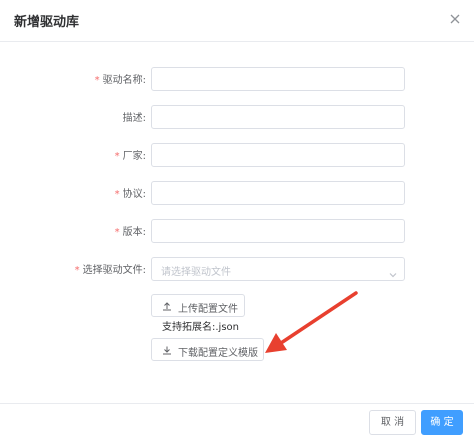 The width and height of the screenshot is (474, 440). What do you see at coordinates (110, 270) in the screenshot?
I see `driver-file-label: * 选择驱动文件:` at bounding box center [110, 270].